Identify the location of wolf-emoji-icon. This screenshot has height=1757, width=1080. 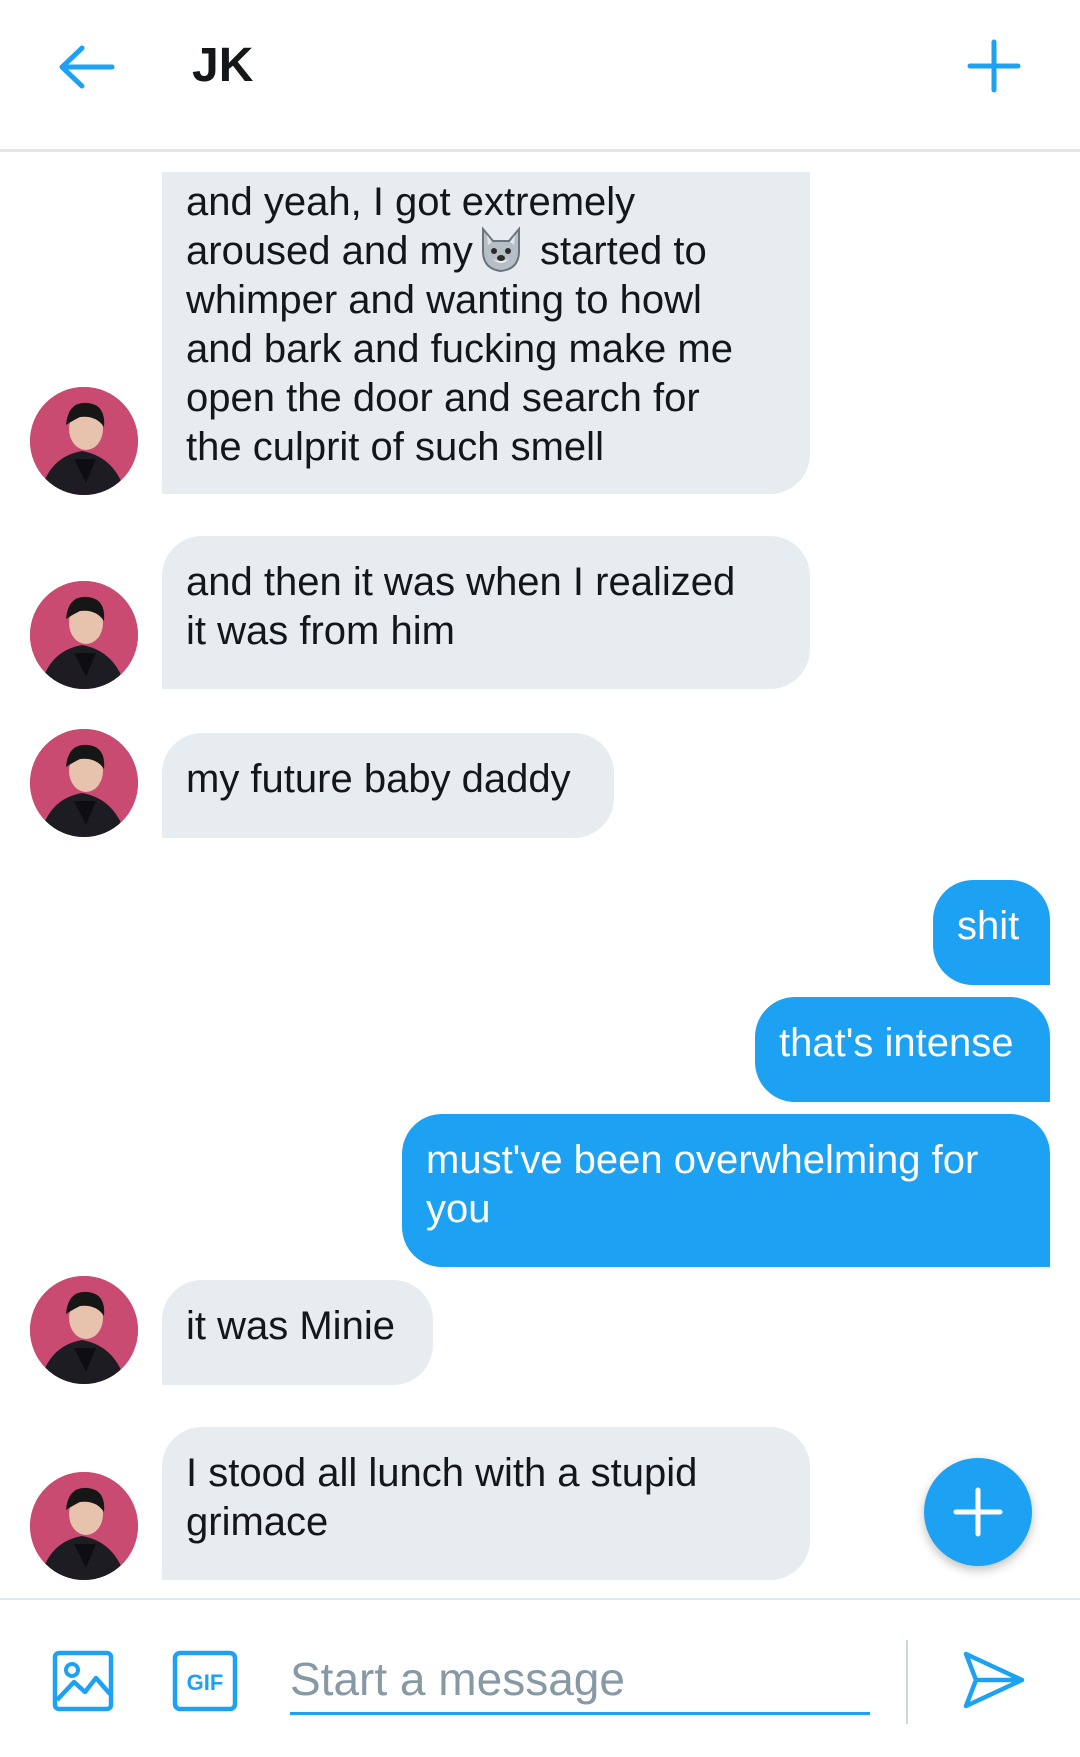
(500, 249).